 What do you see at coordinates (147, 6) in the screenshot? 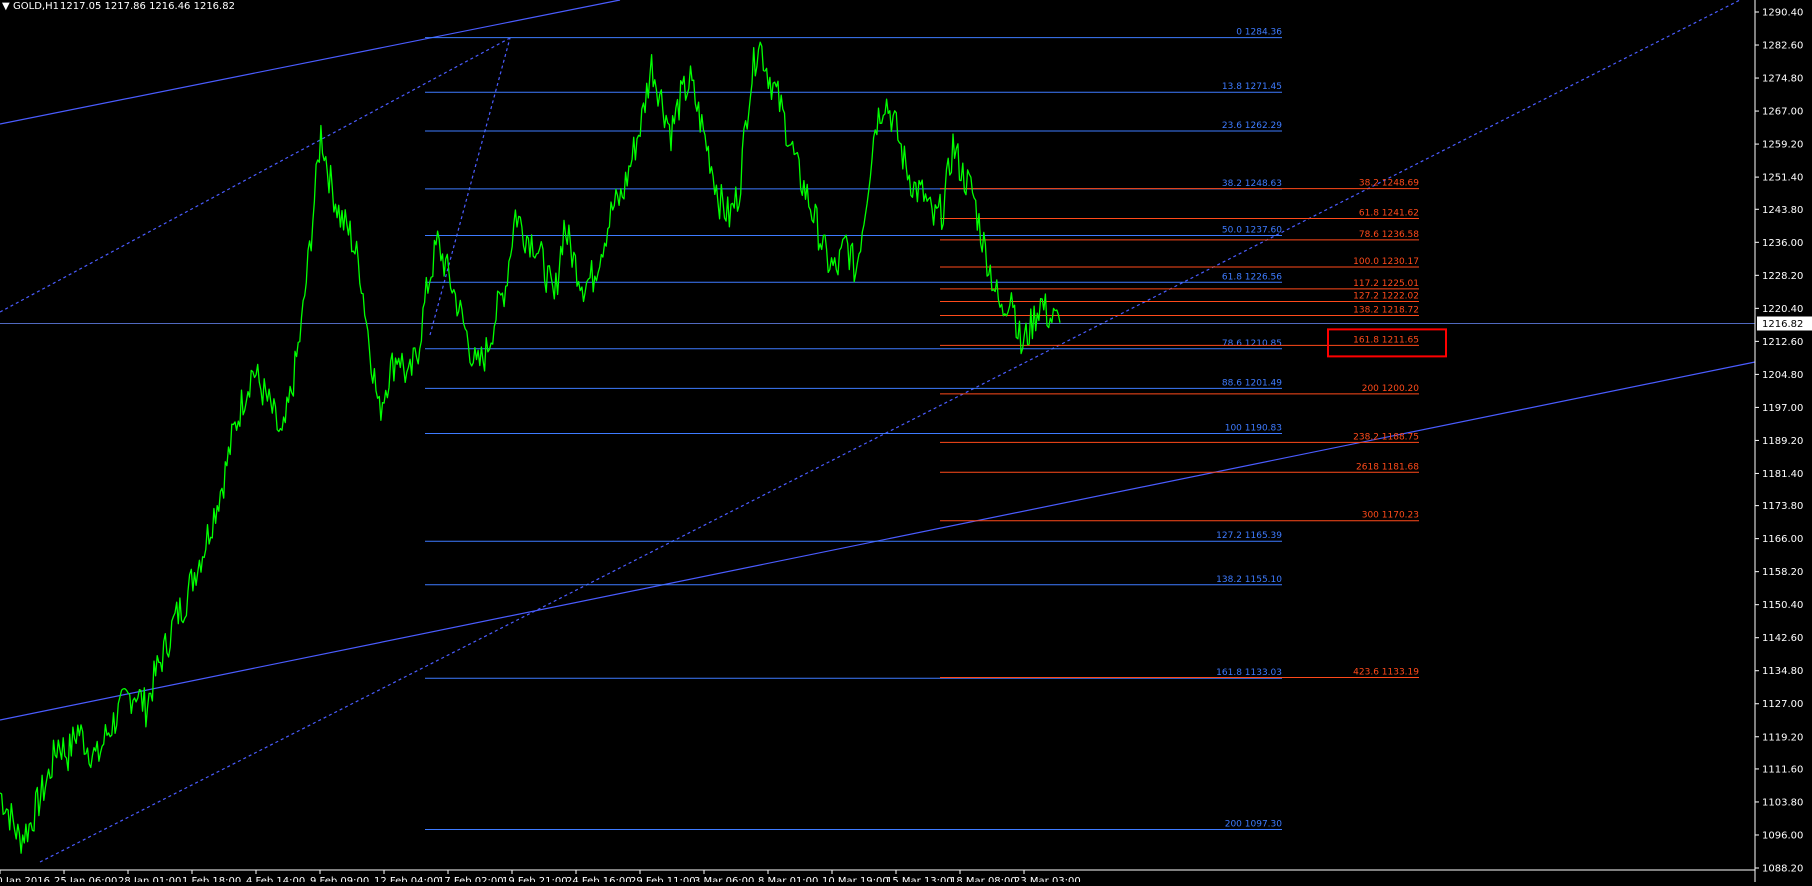
I see `ohlc-readout: 1217.05 1217.86 1216.46 1216.82` at bounding box center [147, 6].